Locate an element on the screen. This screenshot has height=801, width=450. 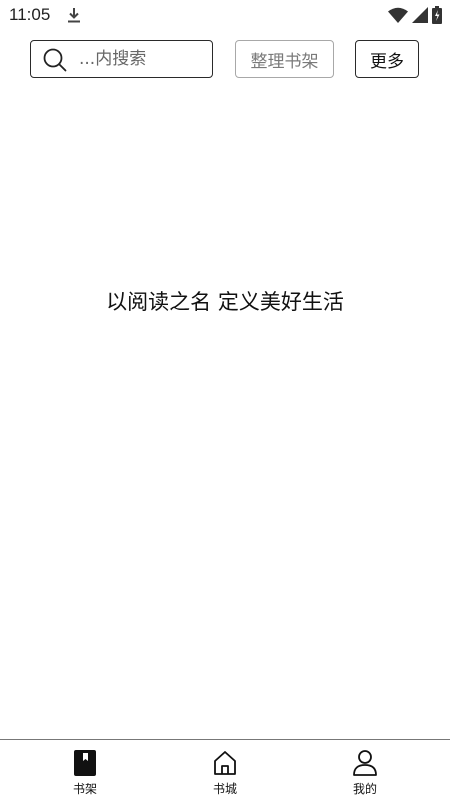
battery-icon is located at coordinates (437, 15).